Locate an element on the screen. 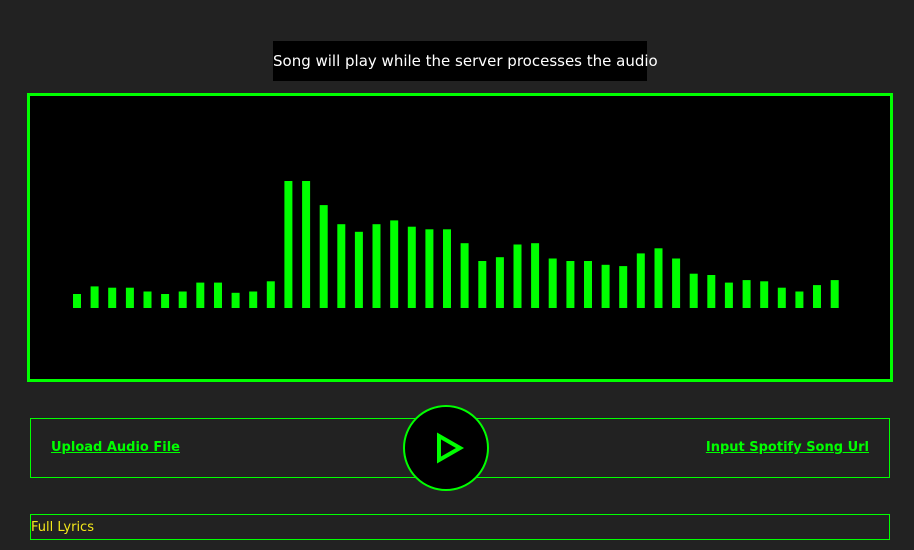 The image size is (914, 550). play-button is located at coordinates (446, 448).